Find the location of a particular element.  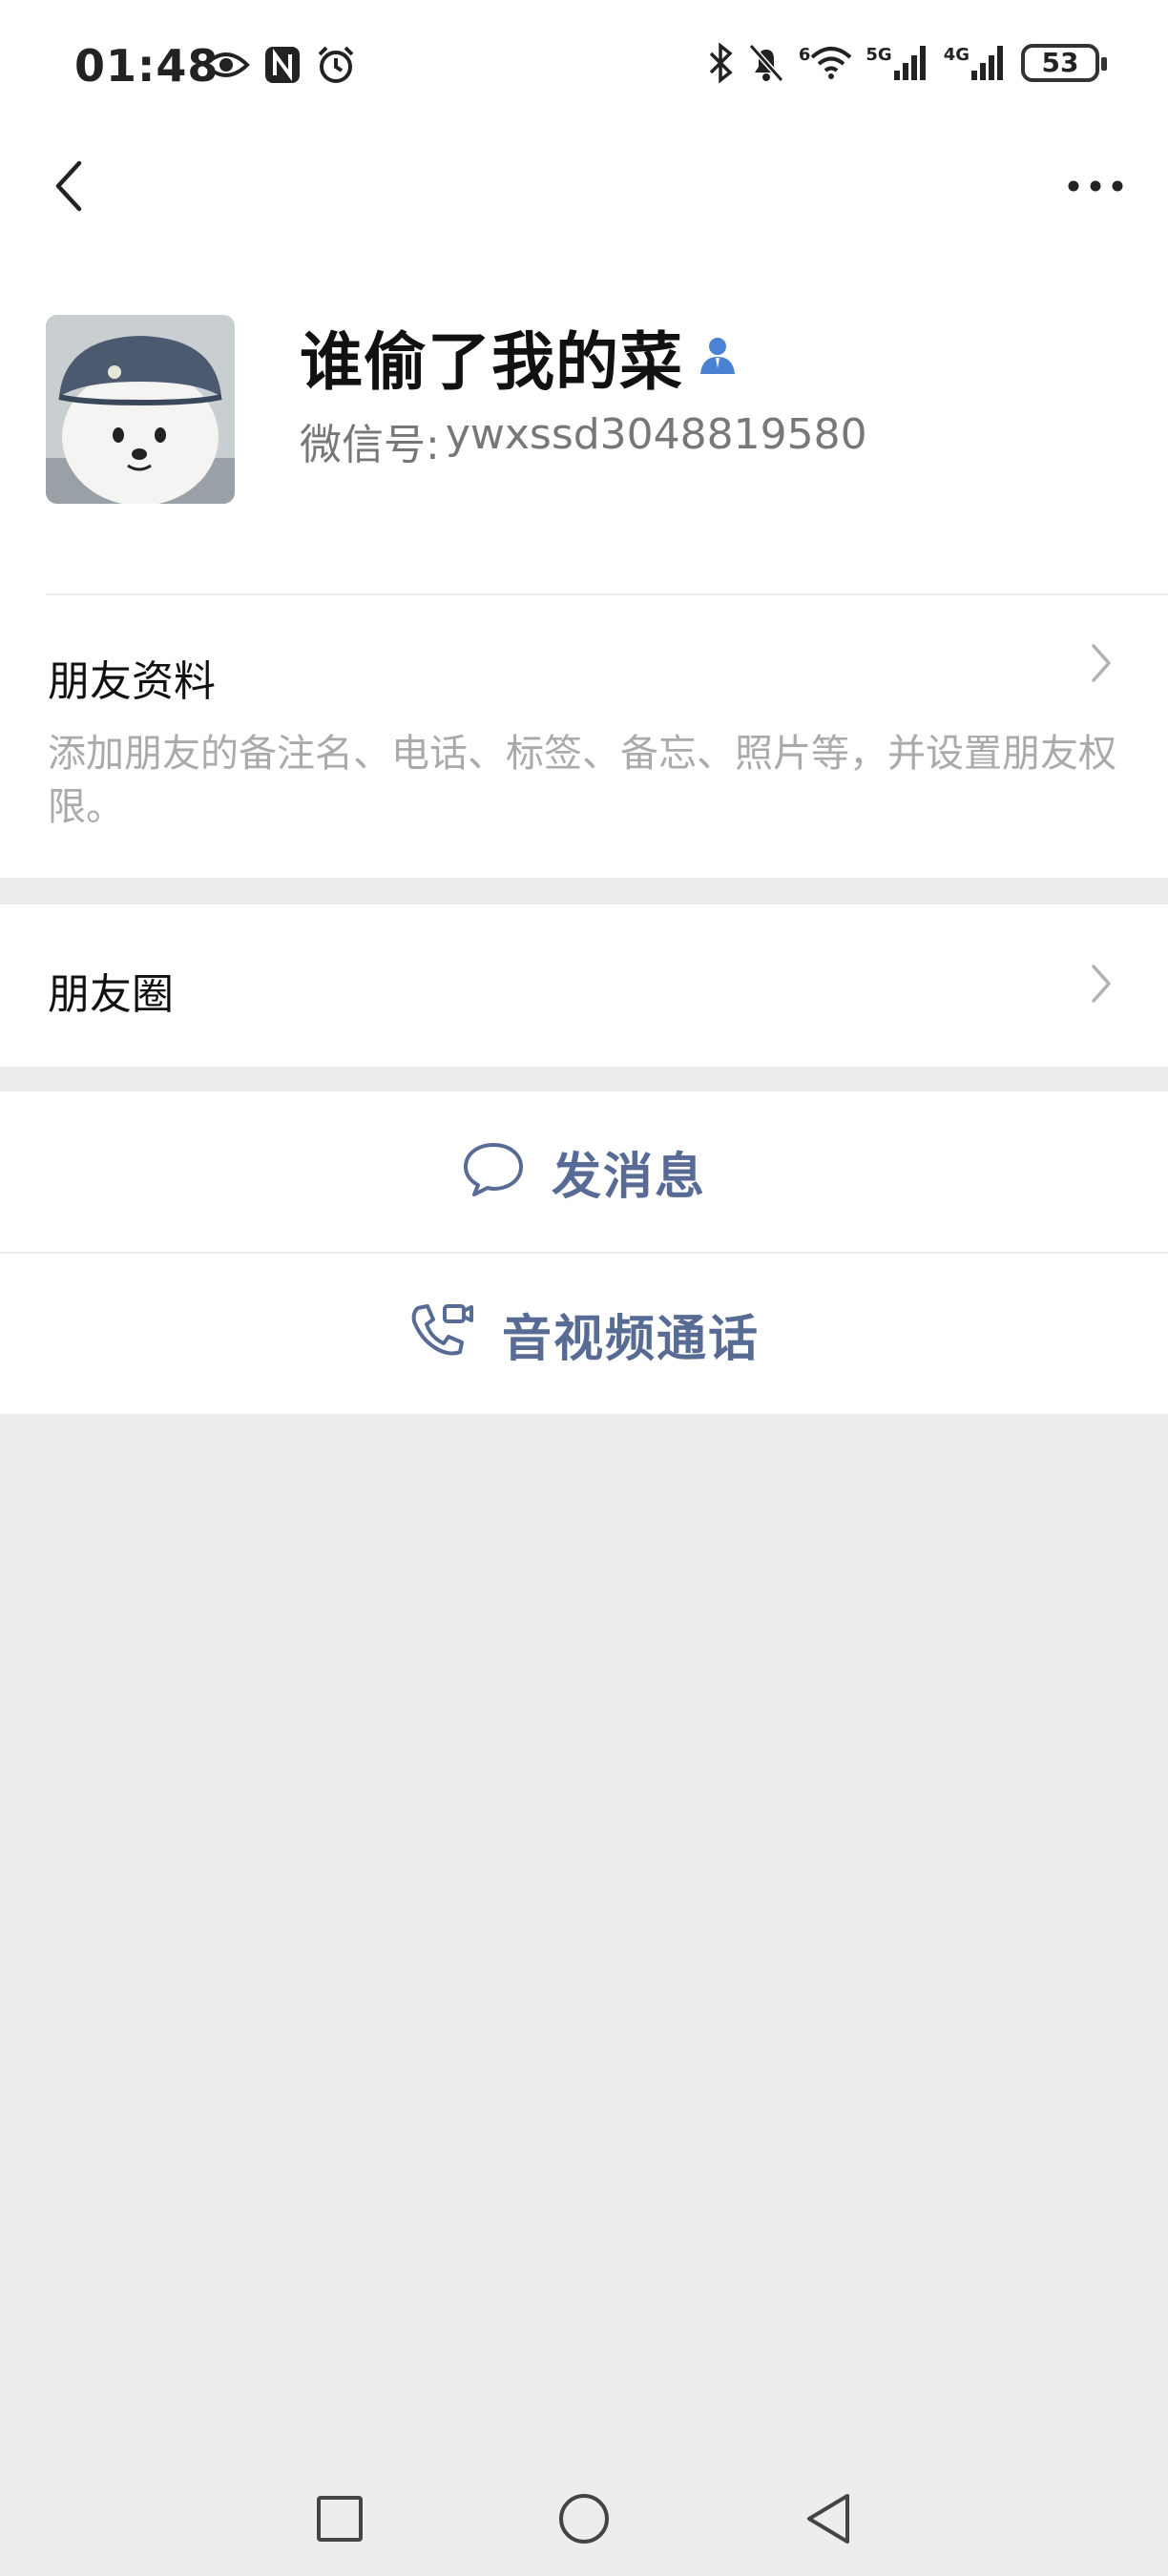

alarm-icon is located at coordinates (336, 65).